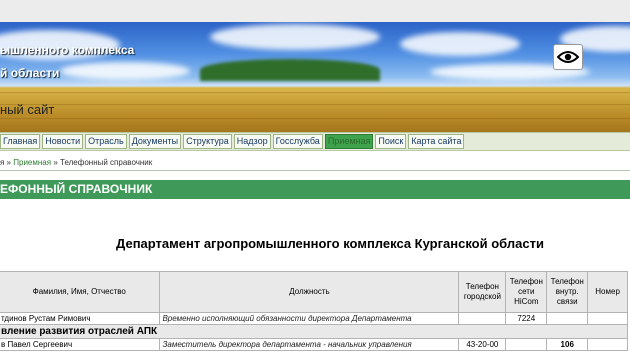 Image resolution: width=630 pixels, height=355 pixels. Describe the element at coordinates (482, 292) in the screenshot. I see `col-header-phone-city: Телефон городской` at that location.